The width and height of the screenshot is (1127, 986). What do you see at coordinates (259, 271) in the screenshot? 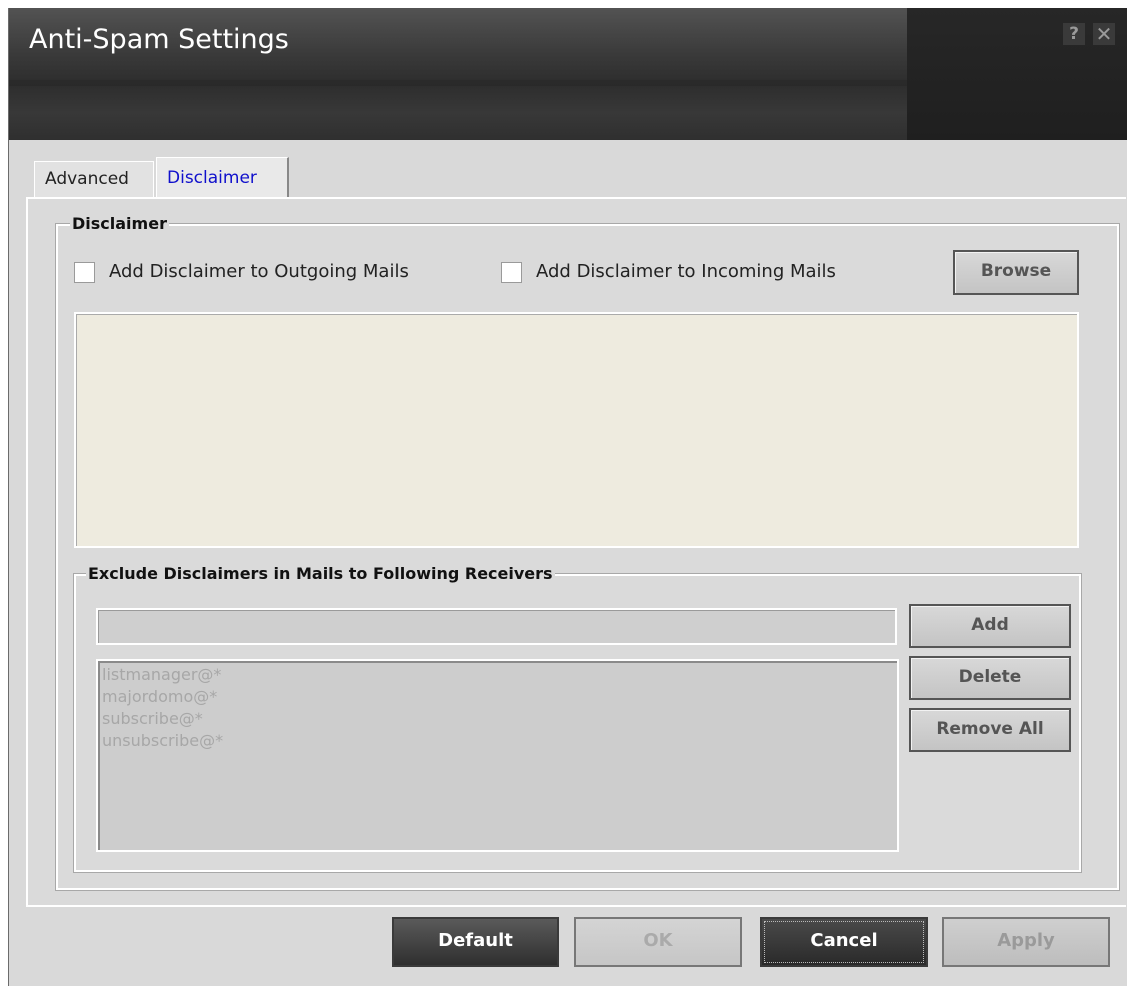
I see `outgoing-disclaimer-label: Add Disclaimer to Outgoing Mails` at bounding box center [259, 271].